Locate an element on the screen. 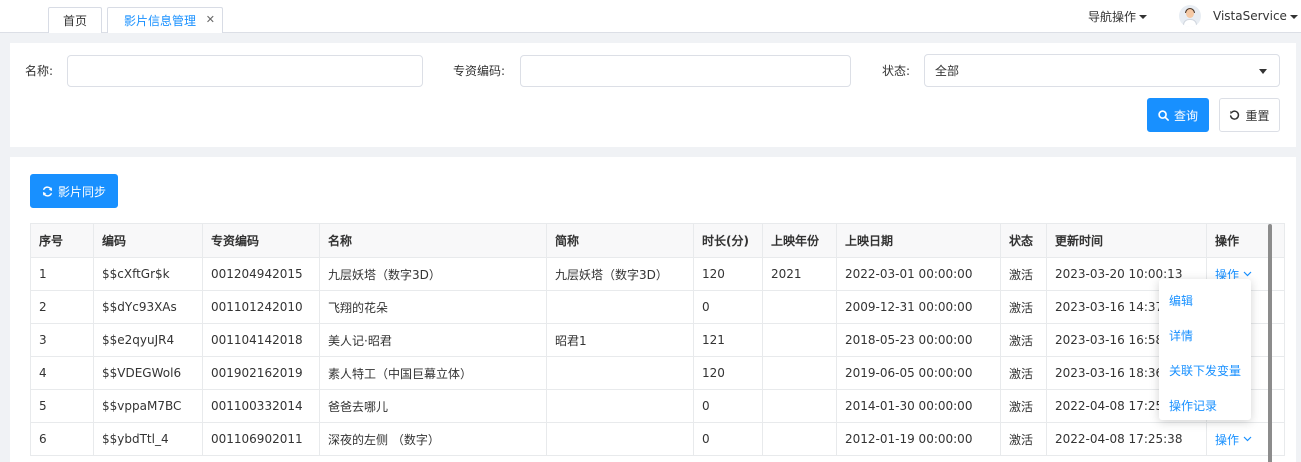  table-cell: 2022-04-08 17:25:38 is located at coordinates (1126, 439).